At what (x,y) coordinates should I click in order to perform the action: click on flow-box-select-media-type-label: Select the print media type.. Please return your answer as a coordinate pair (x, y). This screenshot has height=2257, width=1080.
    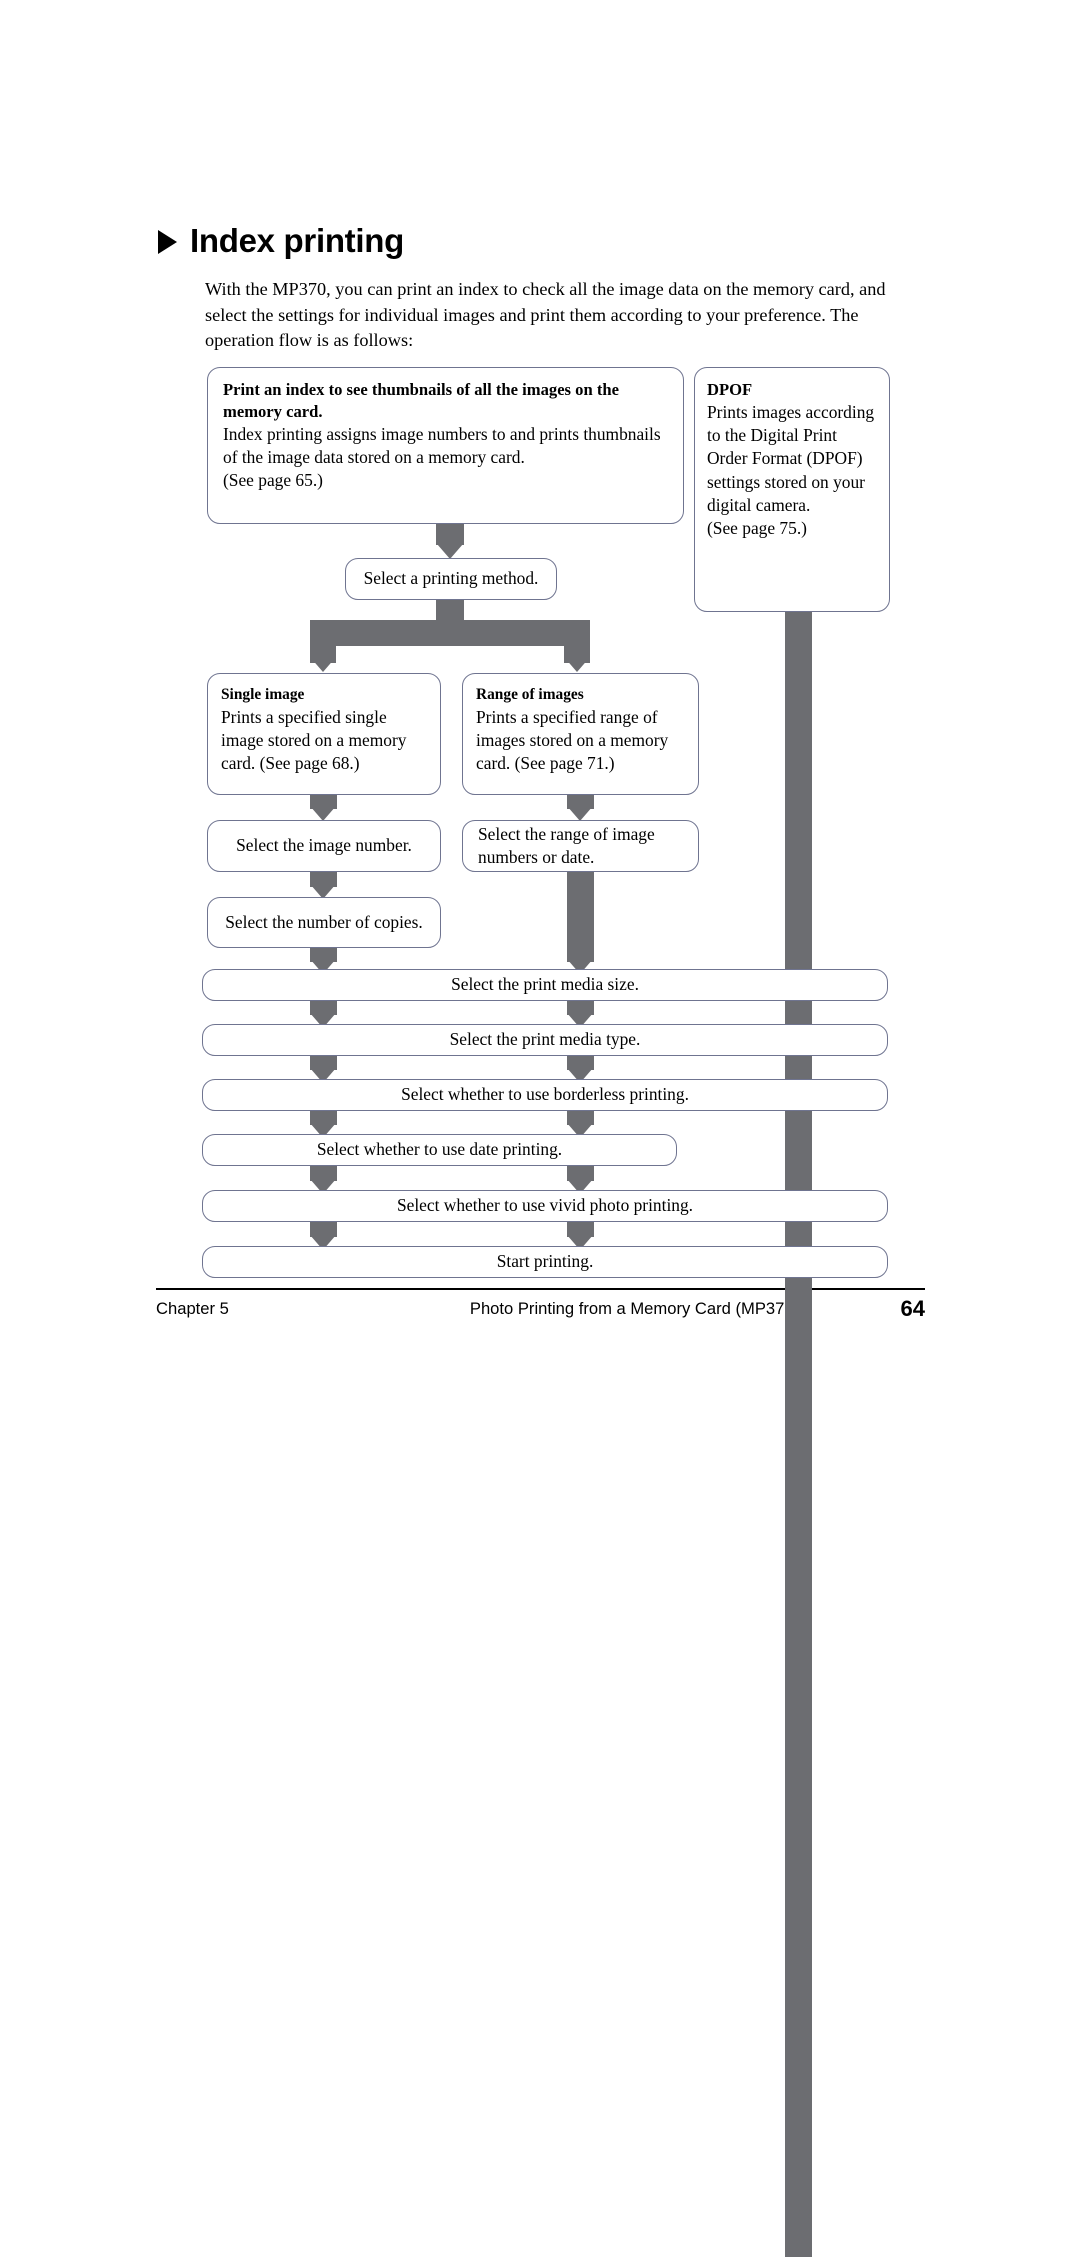
    Looking at the image, I should click on (545, 1039).